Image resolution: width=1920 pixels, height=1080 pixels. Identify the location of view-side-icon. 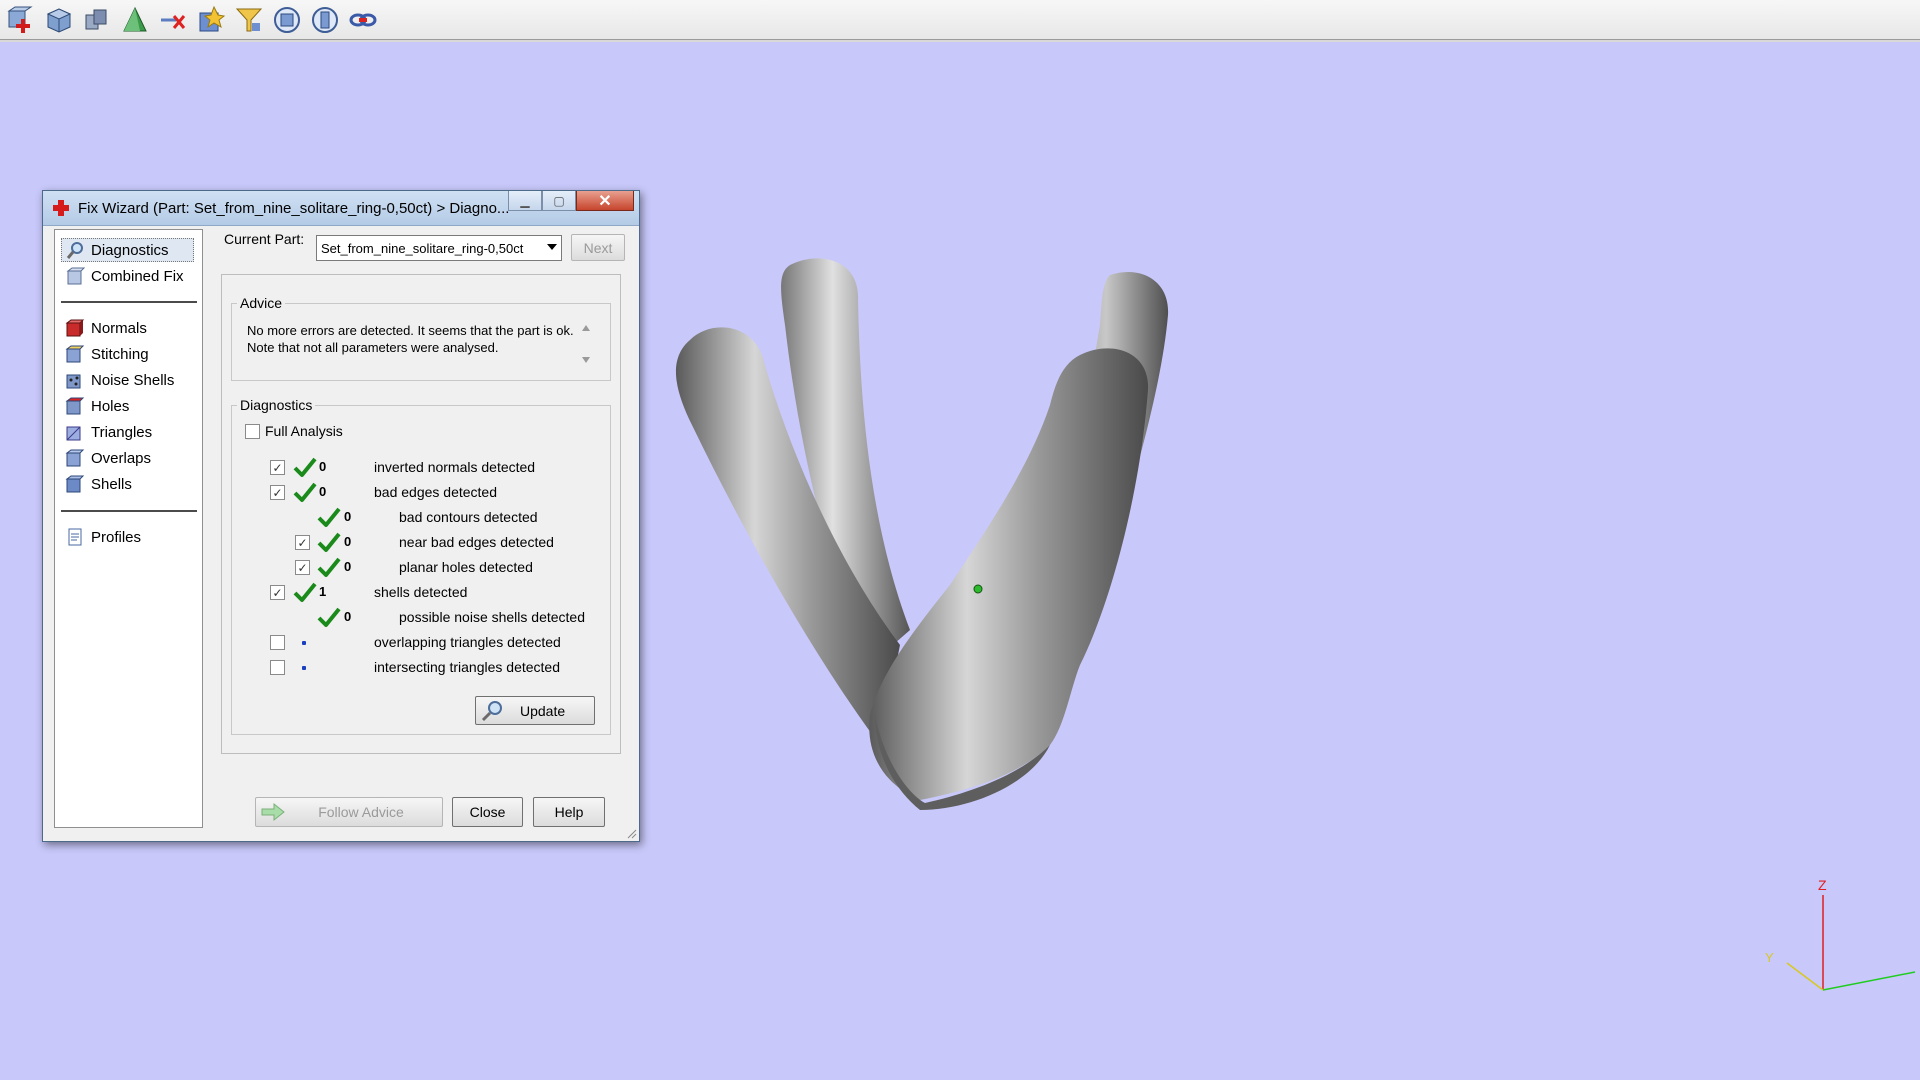
(325, 20).